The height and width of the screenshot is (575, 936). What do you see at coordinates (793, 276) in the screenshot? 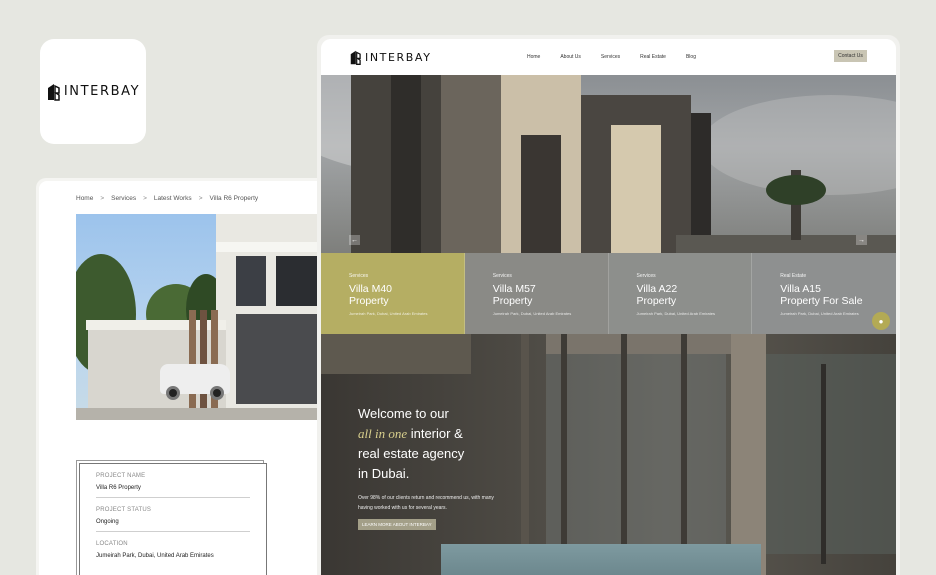
I see `card-category: Real Estate` at bounding box center [793, 276].